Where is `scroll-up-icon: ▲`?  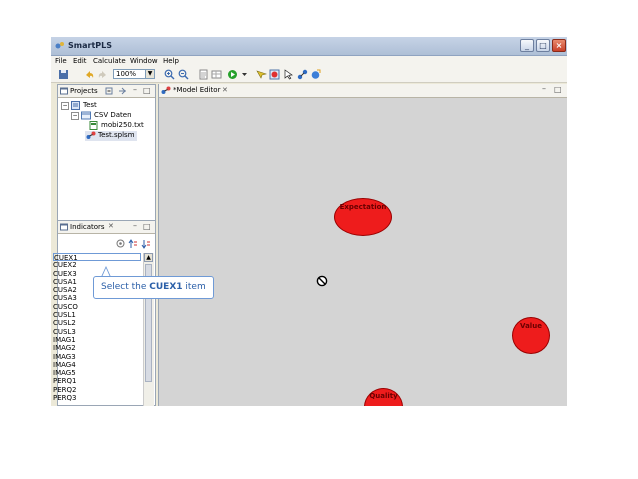 scroll-up-icon: ▲ is located at coordinates (148, 257).